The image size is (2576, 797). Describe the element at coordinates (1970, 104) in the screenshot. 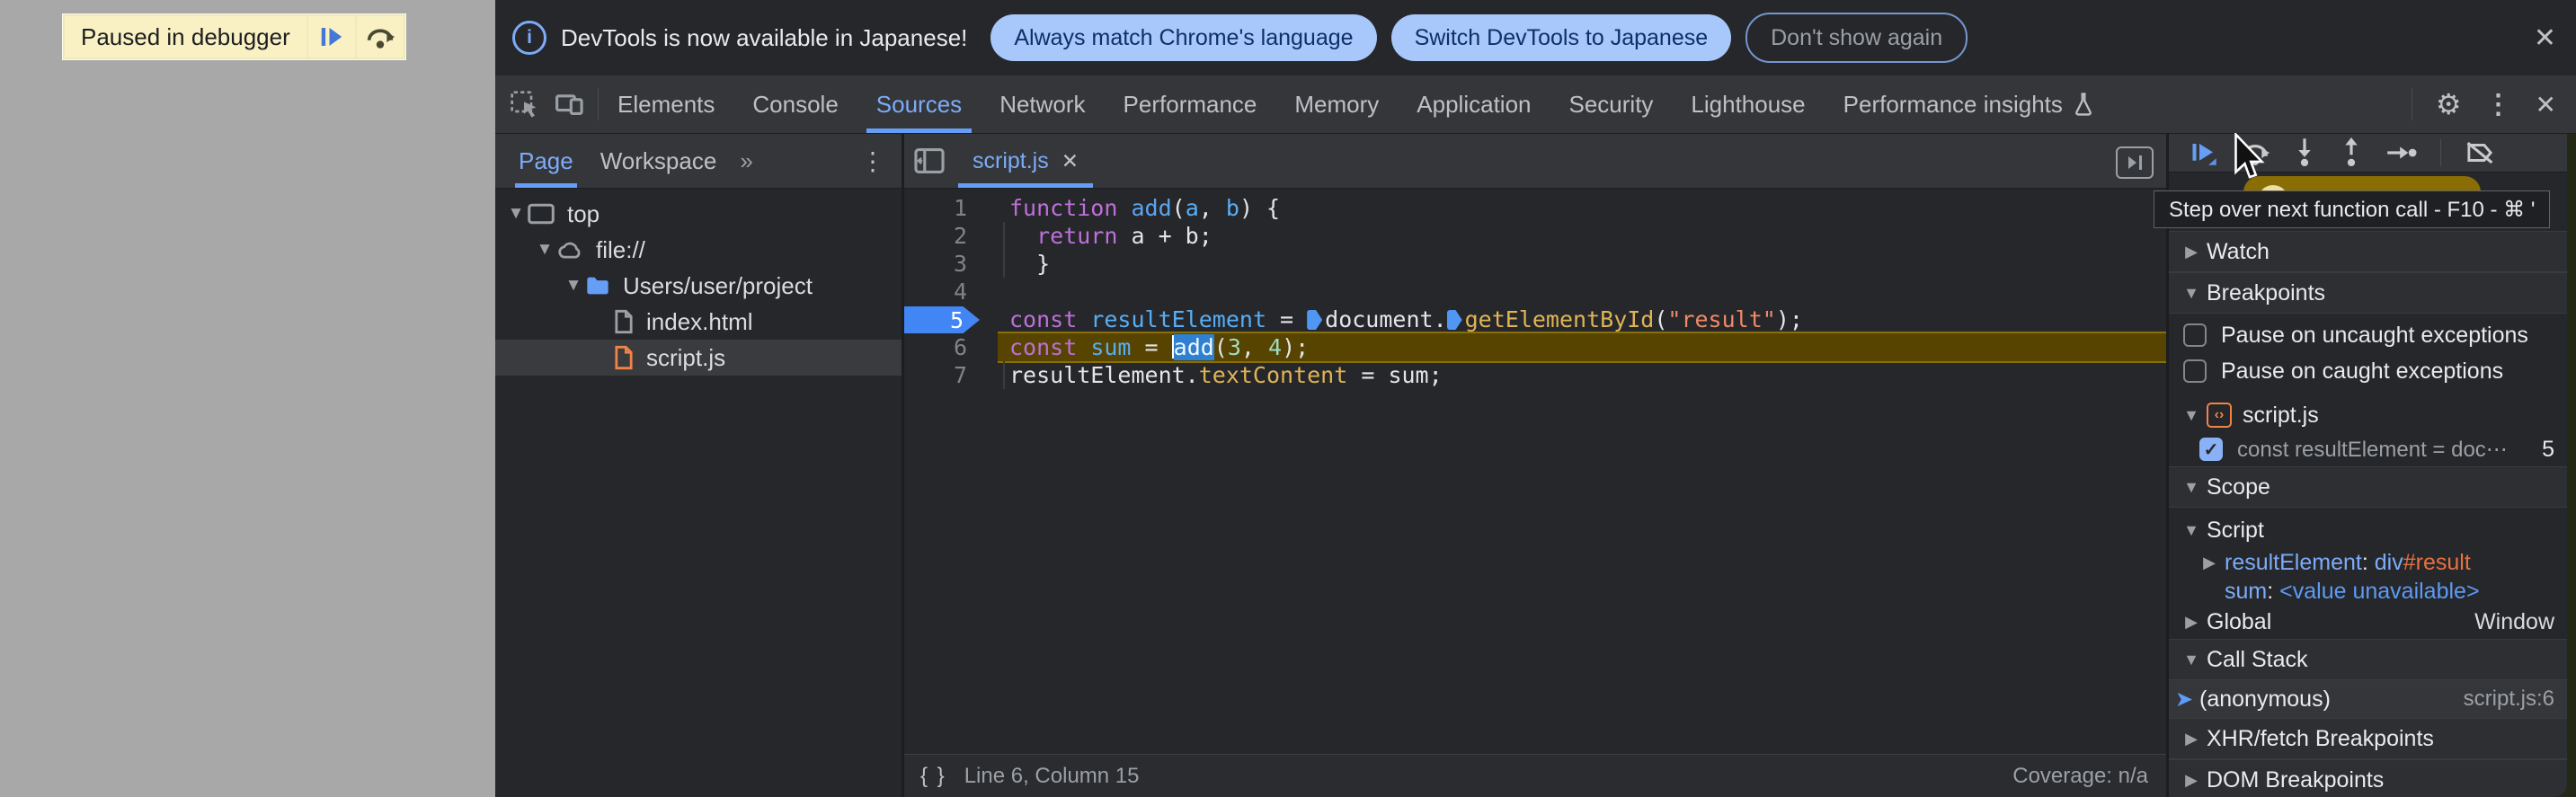

I see `tab-performance-insights: Performance insights` at that location.